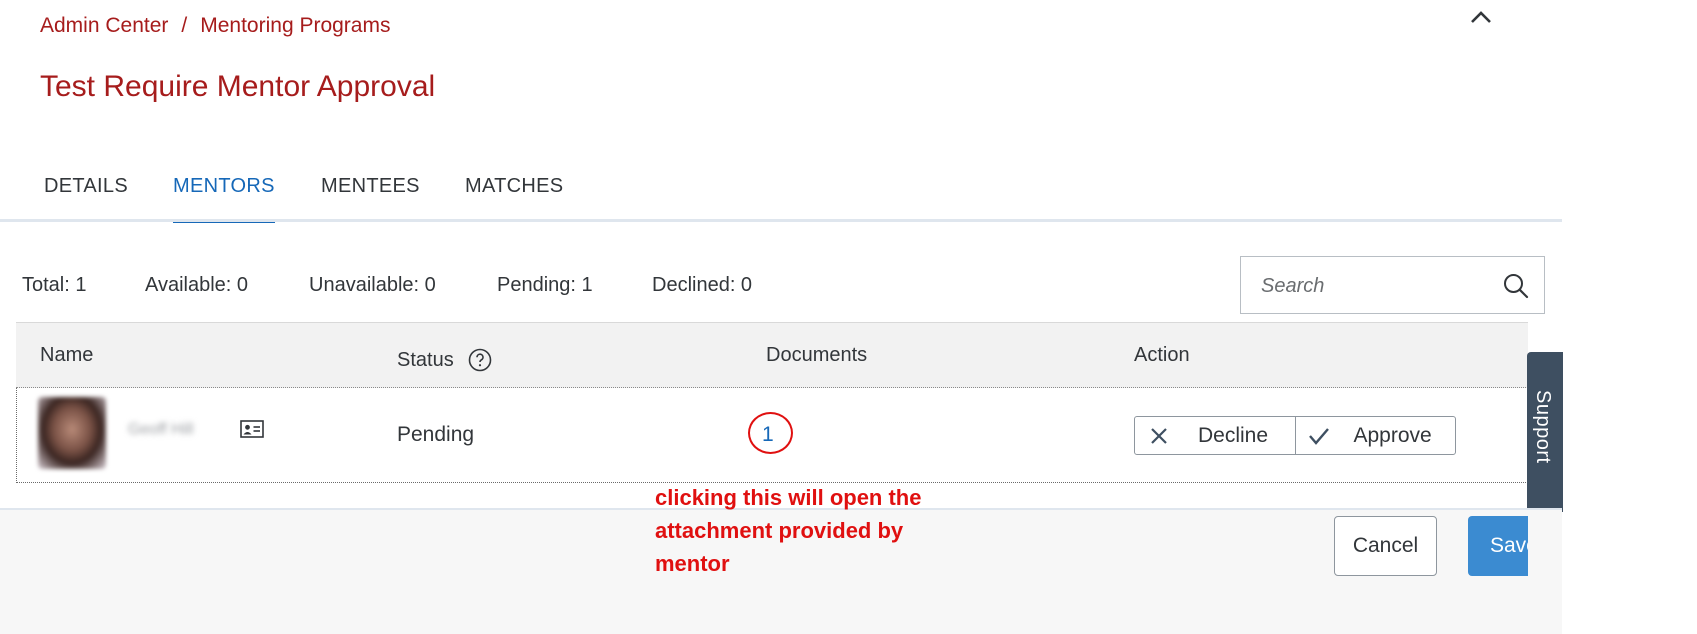 The height and width of the screenshot is (634, 1697). Describe the element at coordinates (1162, 355) in the screenshot. I see `column-header-action: Action` at that location.